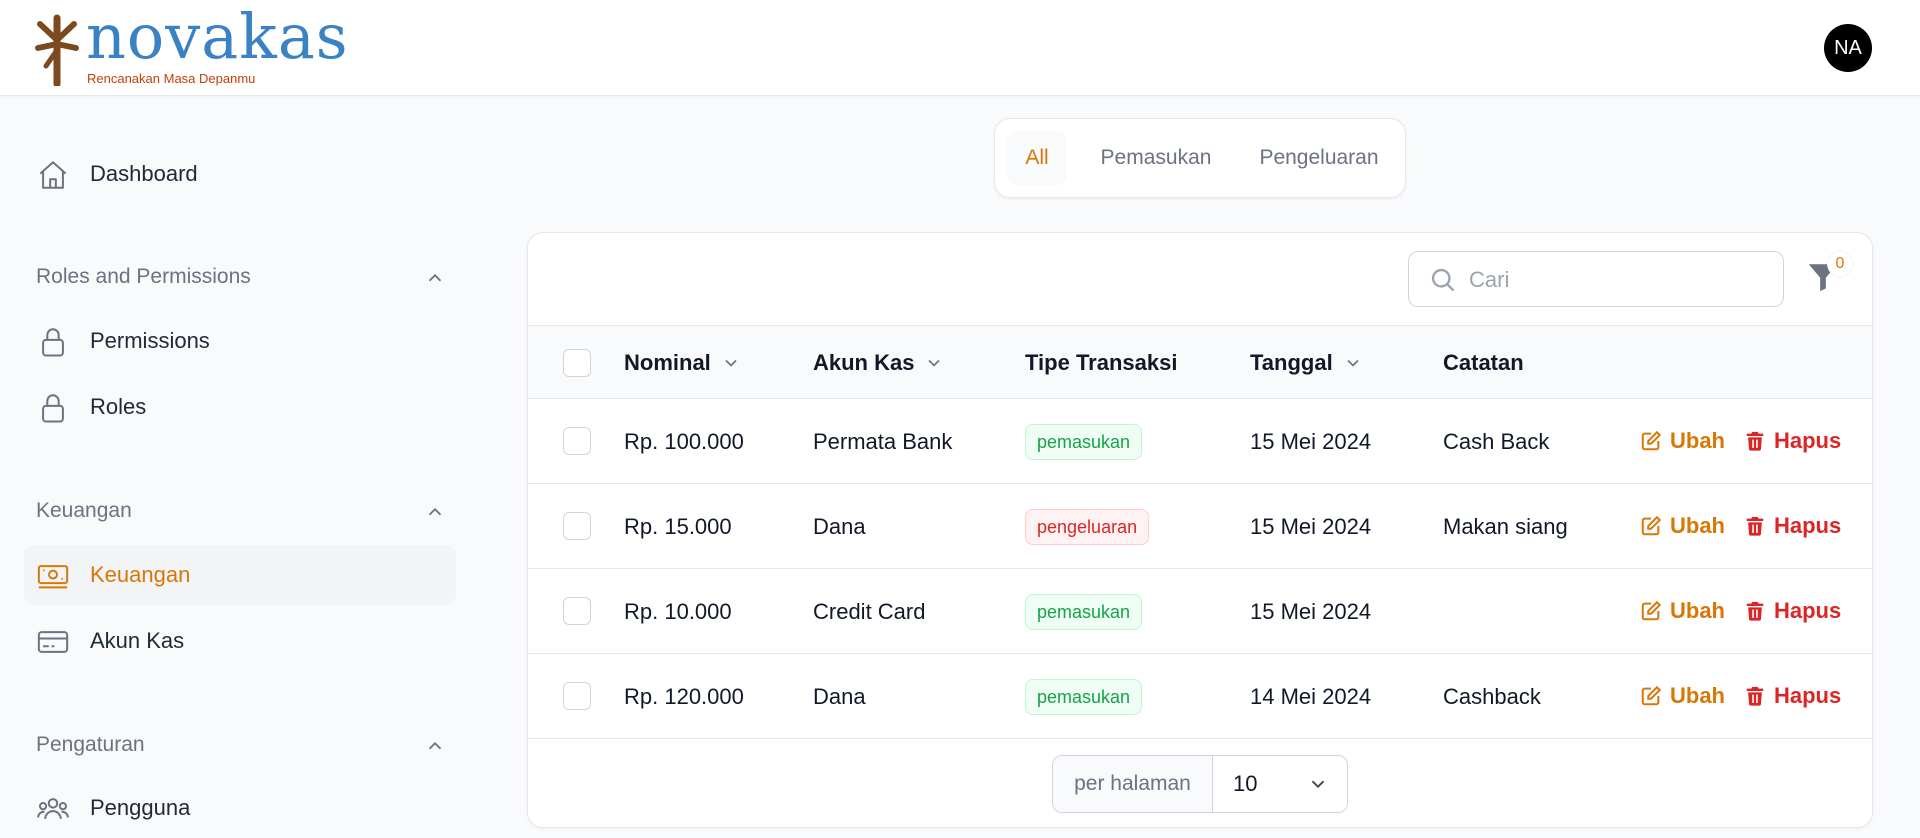 Image resolution: width=1920 pixels, height=838 pixels. I want to click on brand-logo: novakas Rencanakan Masa Depanmu, so click(194, 48).